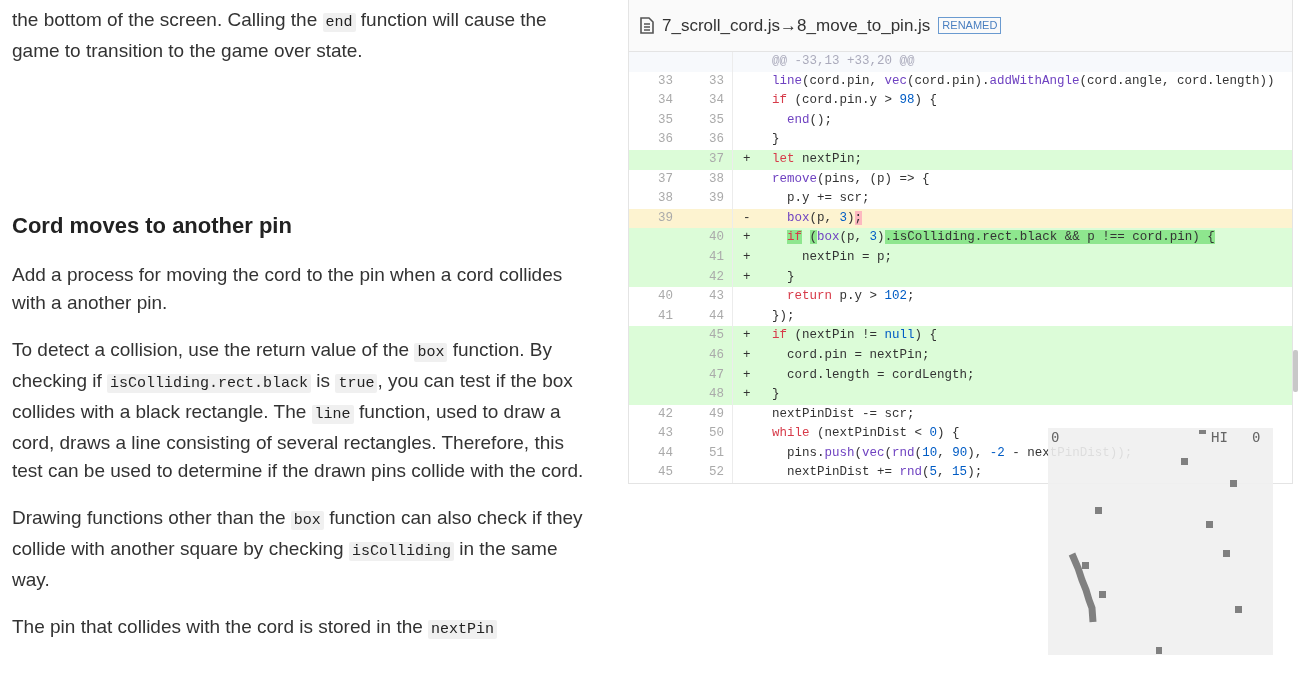 The width and height of the screenshot is (1299, 673). I want to click on paragraph: Add a process for moving the cord to the pin when a cord collides with a another pin., so click(288, 289).